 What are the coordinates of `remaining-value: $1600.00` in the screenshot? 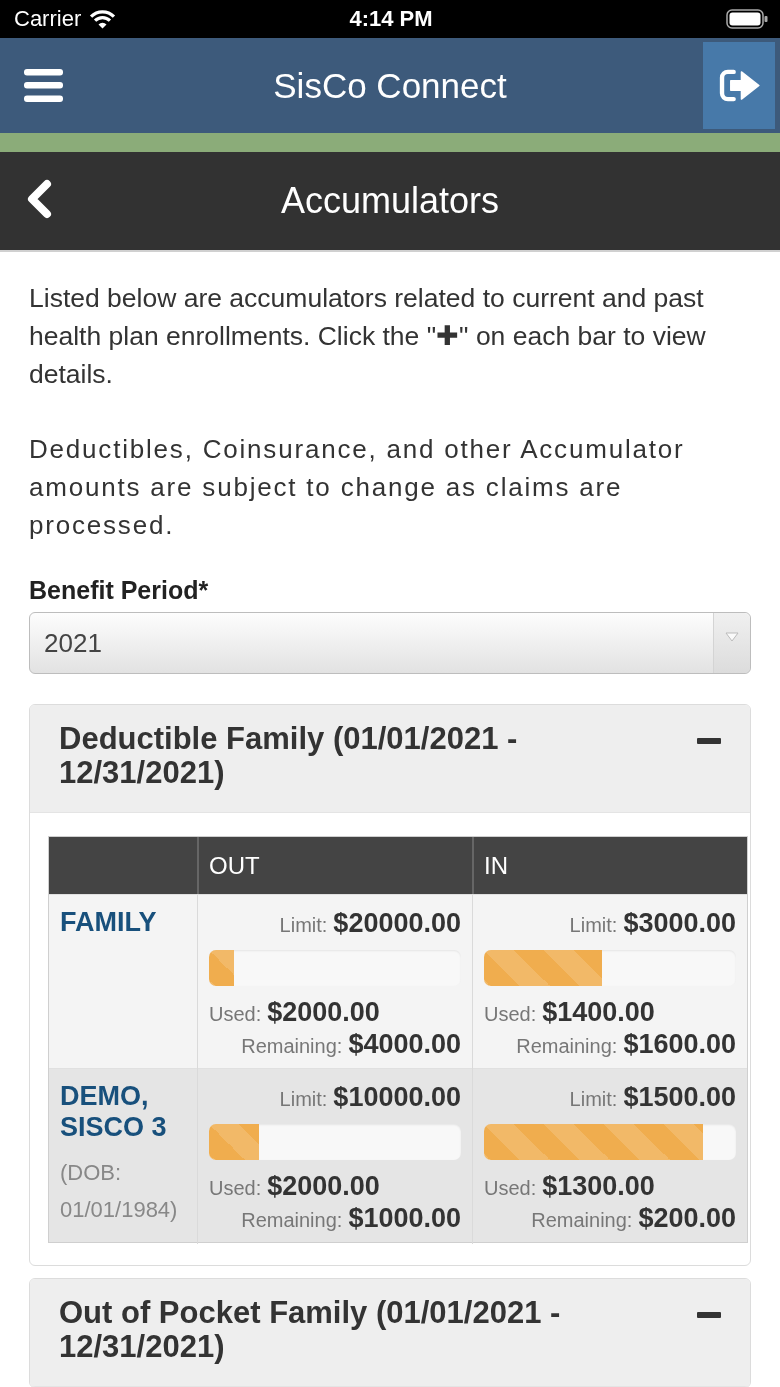 It's located at (679, 1045).